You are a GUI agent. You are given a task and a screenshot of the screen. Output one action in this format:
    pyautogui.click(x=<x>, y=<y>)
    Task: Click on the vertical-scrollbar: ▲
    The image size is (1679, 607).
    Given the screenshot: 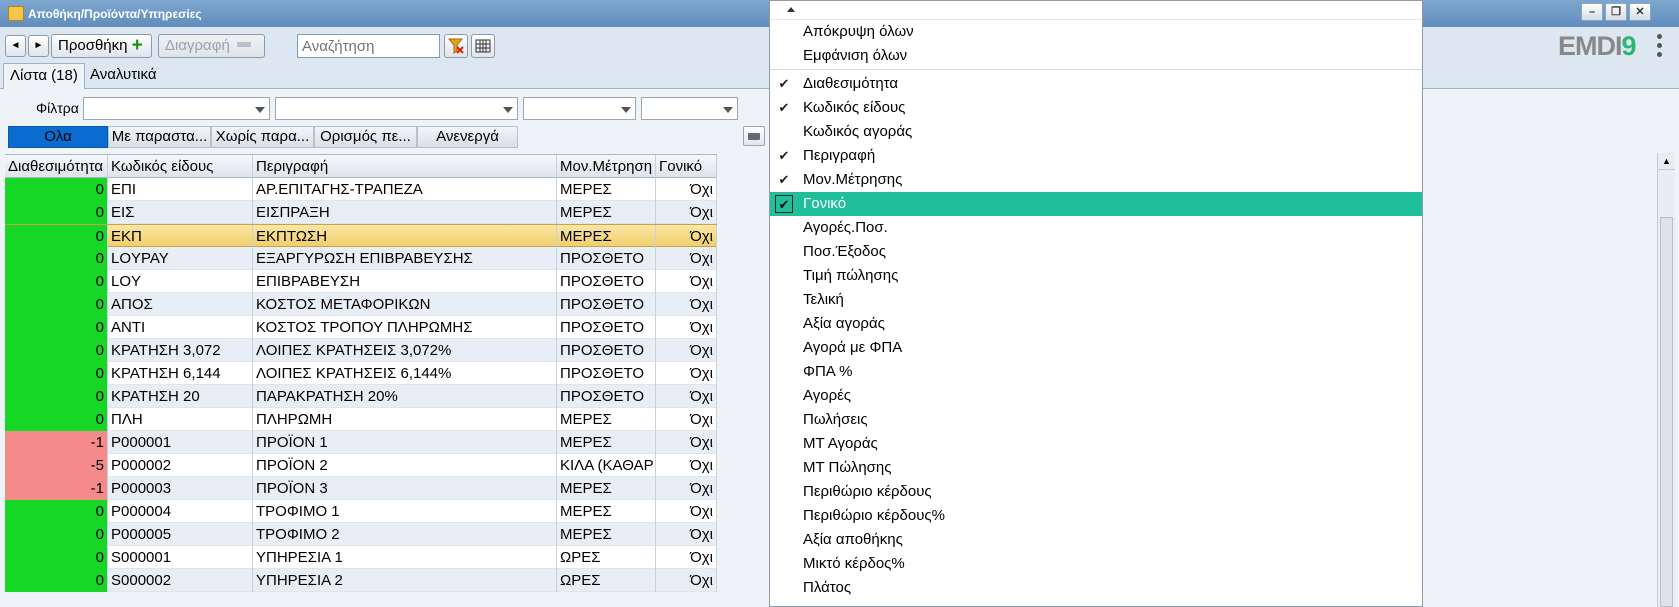 What is the action you would take?
    pyautogui.click(x=1666, y=380)
    